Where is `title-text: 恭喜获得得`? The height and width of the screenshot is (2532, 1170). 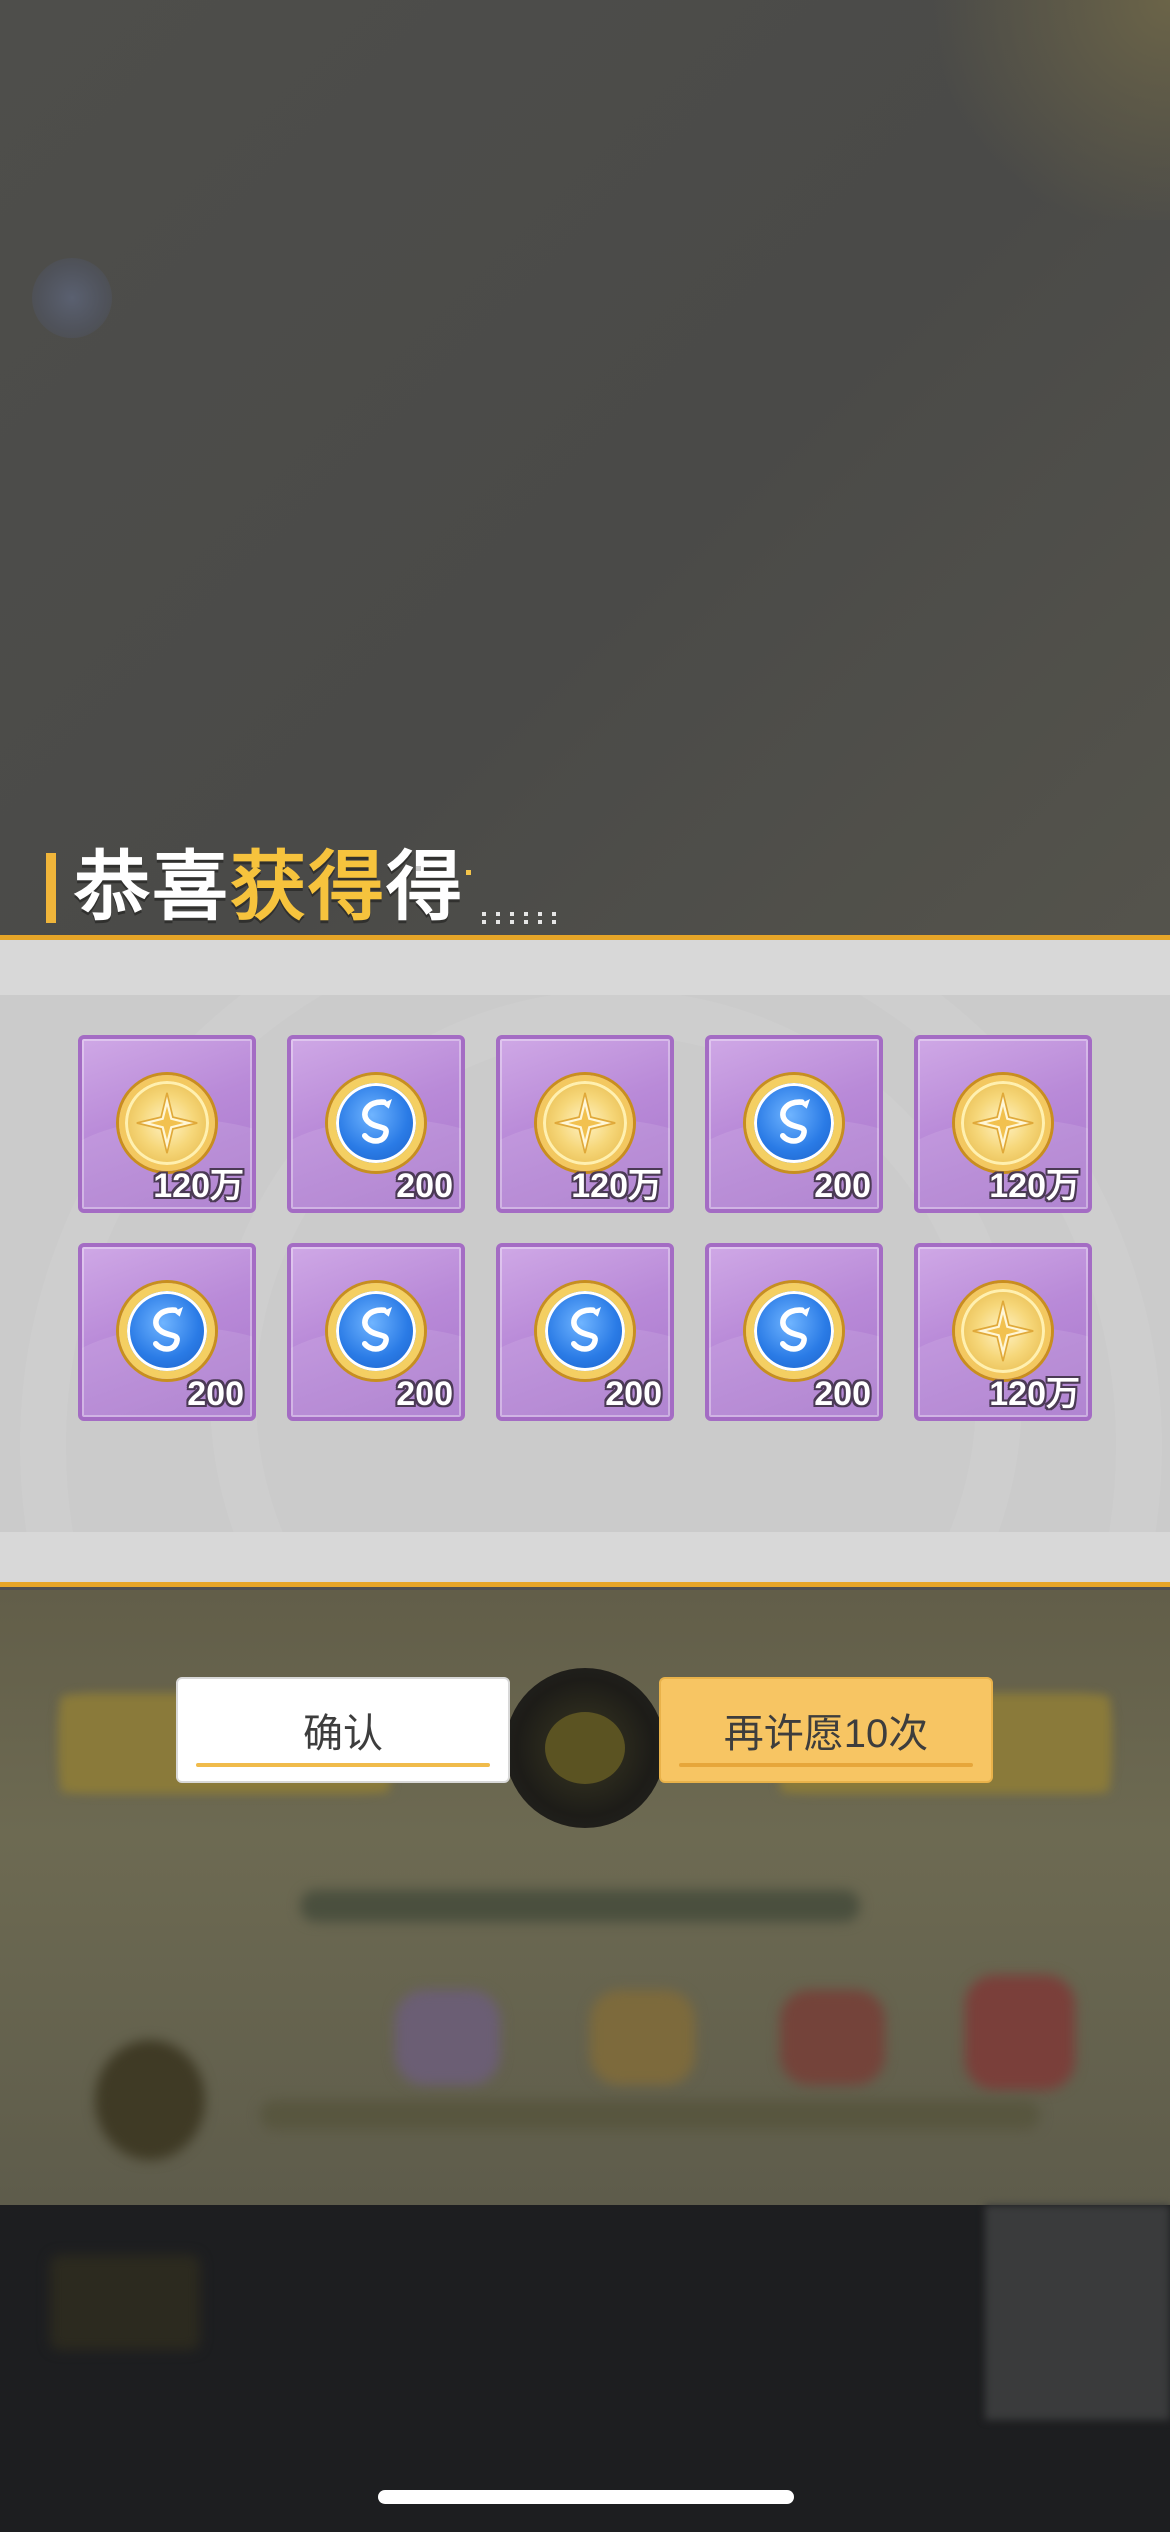
title-text: 恭喜获得得 is located at coordinates (269, 887).